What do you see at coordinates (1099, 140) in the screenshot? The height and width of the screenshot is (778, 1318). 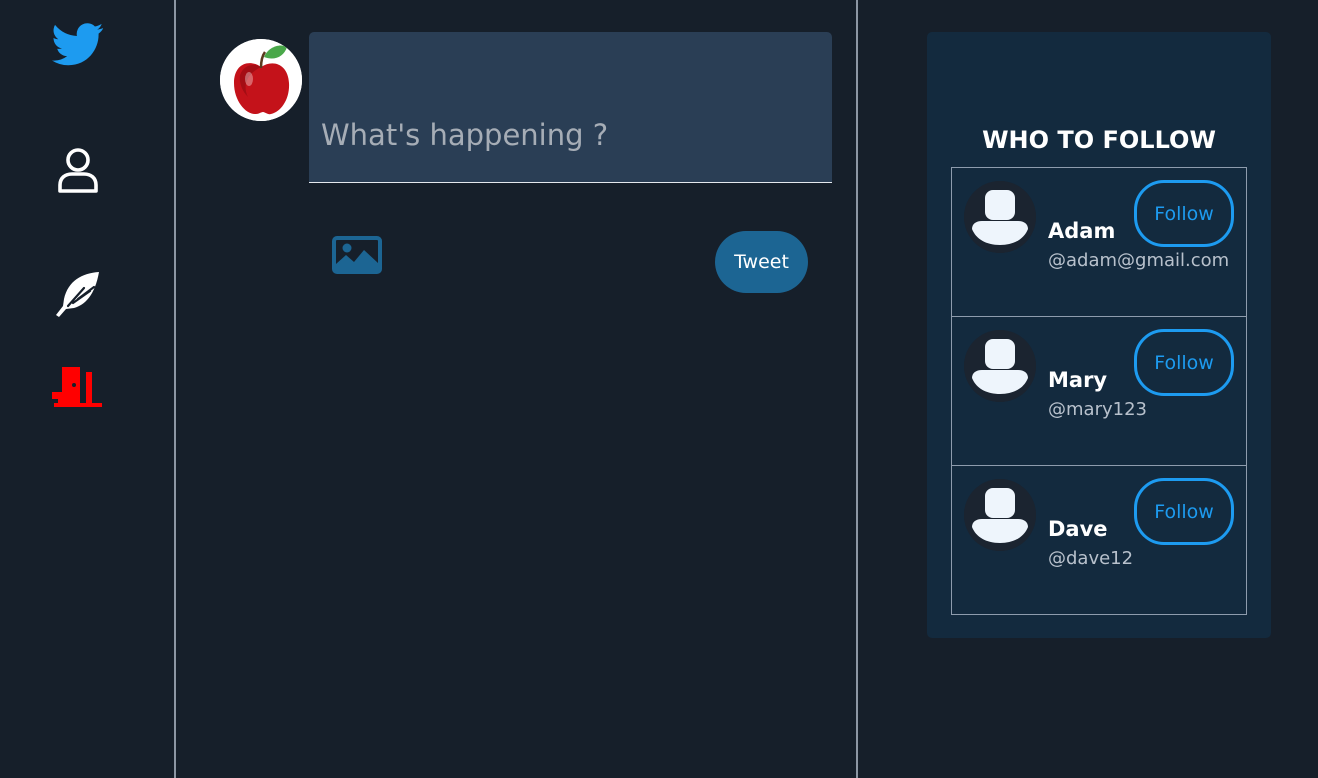 I see `who-to-follow-title: WHO TO FOLLOW` at bounding box center [1099, 140].